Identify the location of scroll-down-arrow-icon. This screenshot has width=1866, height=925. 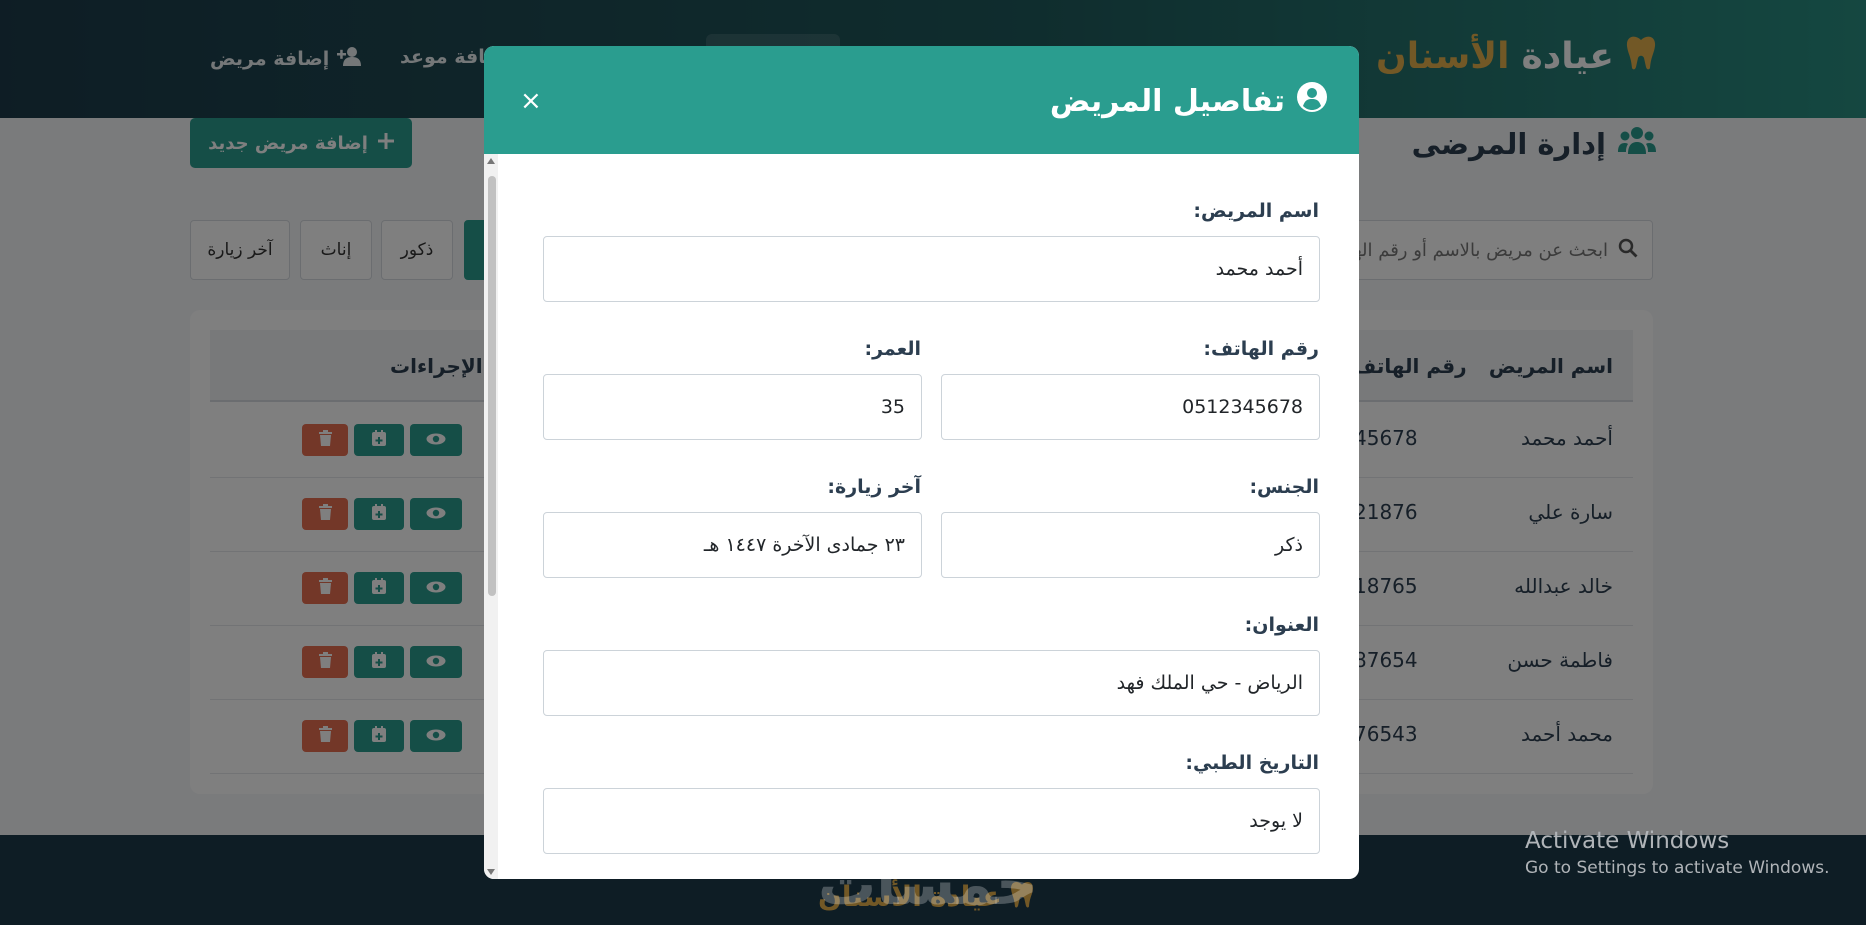
(491, 872).